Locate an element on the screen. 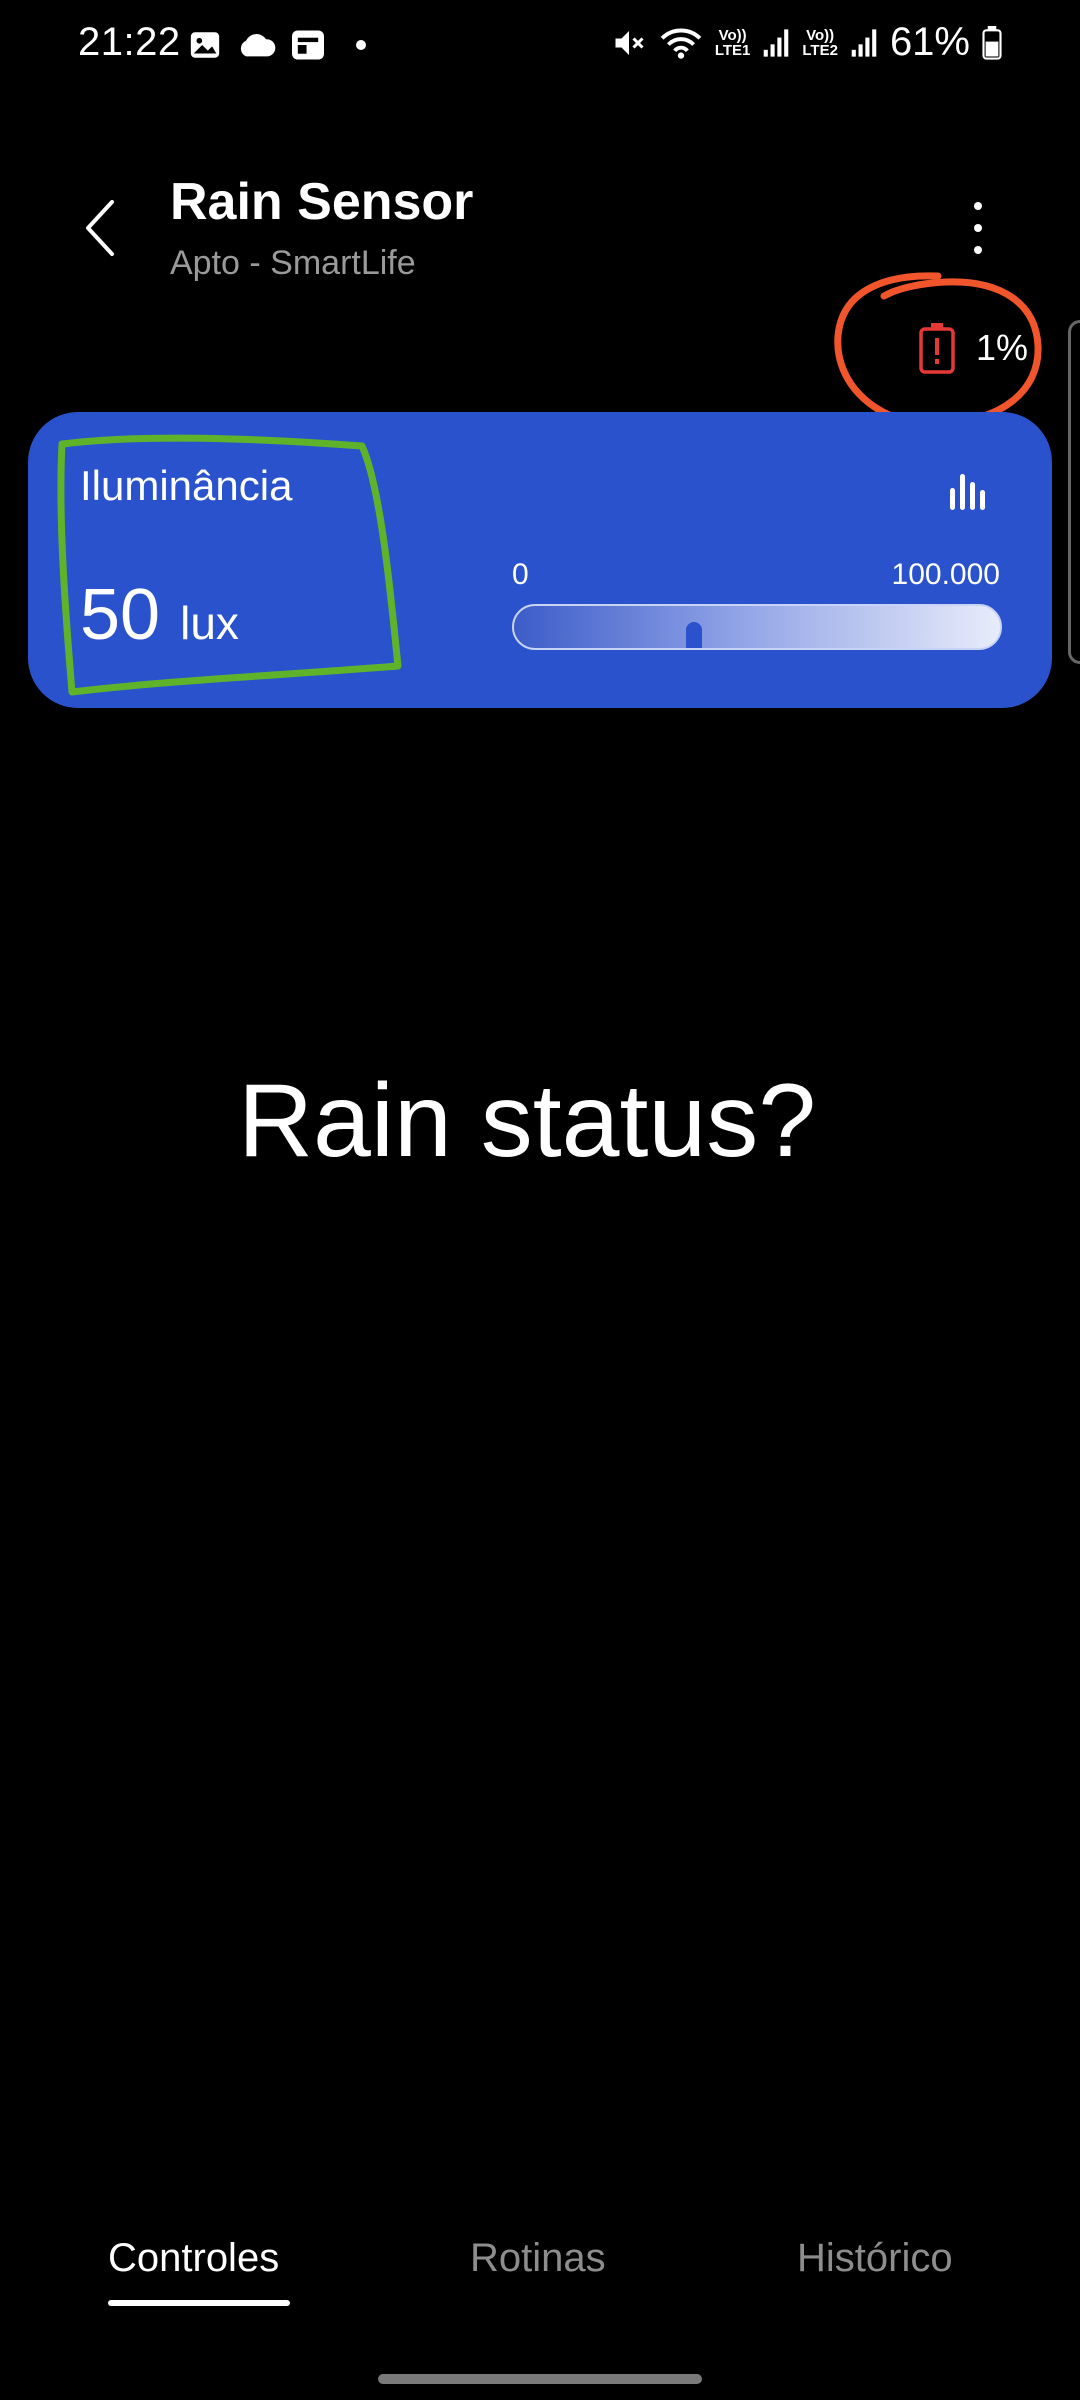  more-vertical-icon is located at coordinates (978, 206).